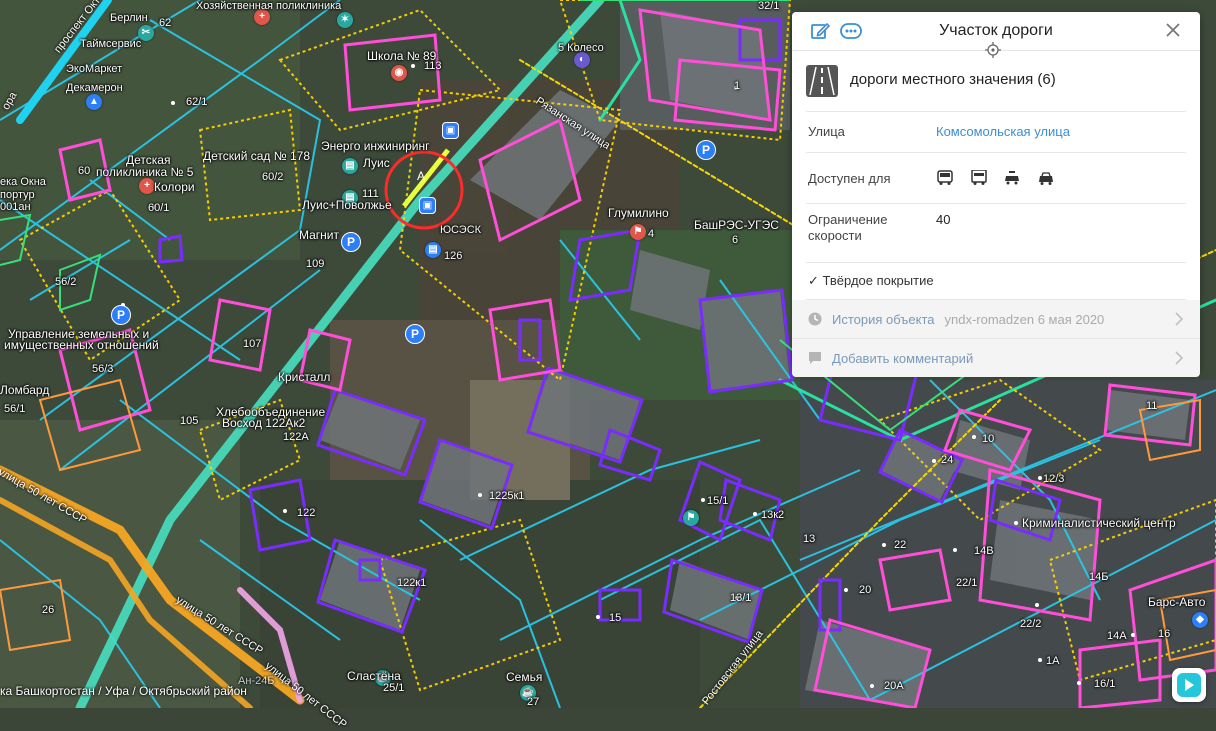 This screenshot has width=1216, height=731. Describe the element at coordinates (1177, 602) in the screenshot. I see `map-label: Барс-Авто` at that location.